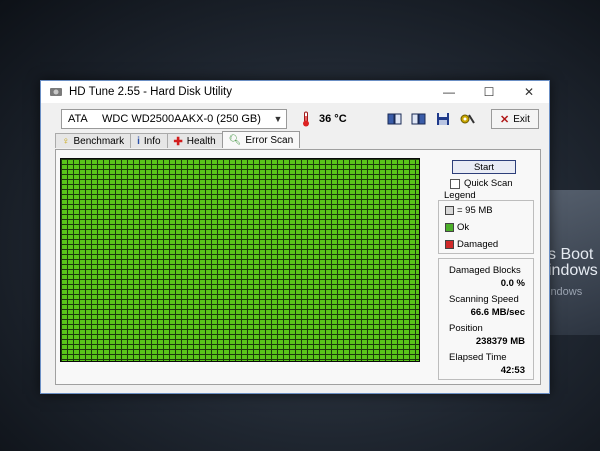 Image resolution: width=600 pixels, height=451 pixels. What do you see at coordinates (488, 183) in the screenshot?
I see `quick-scan-label: Quick Scan` at bounding box center [488, 183].